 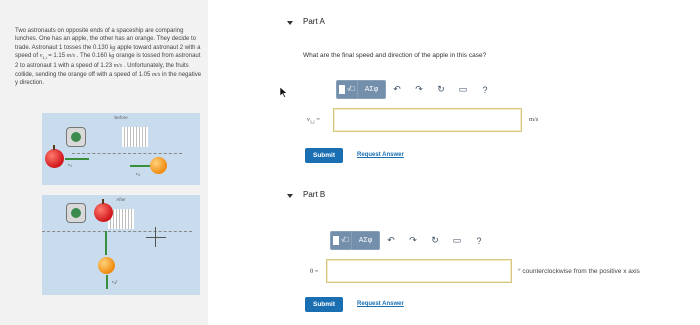 I want to click on part-a-title: Part A, so click(x=314, y=21).